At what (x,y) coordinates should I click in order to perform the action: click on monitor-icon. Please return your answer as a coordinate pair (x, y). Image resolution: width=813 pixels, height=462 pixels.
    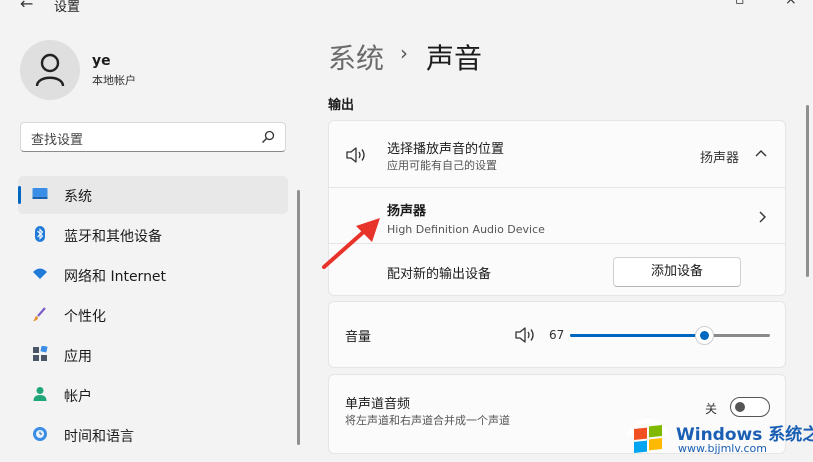
    Looking at the image, I should click on (40, 193).